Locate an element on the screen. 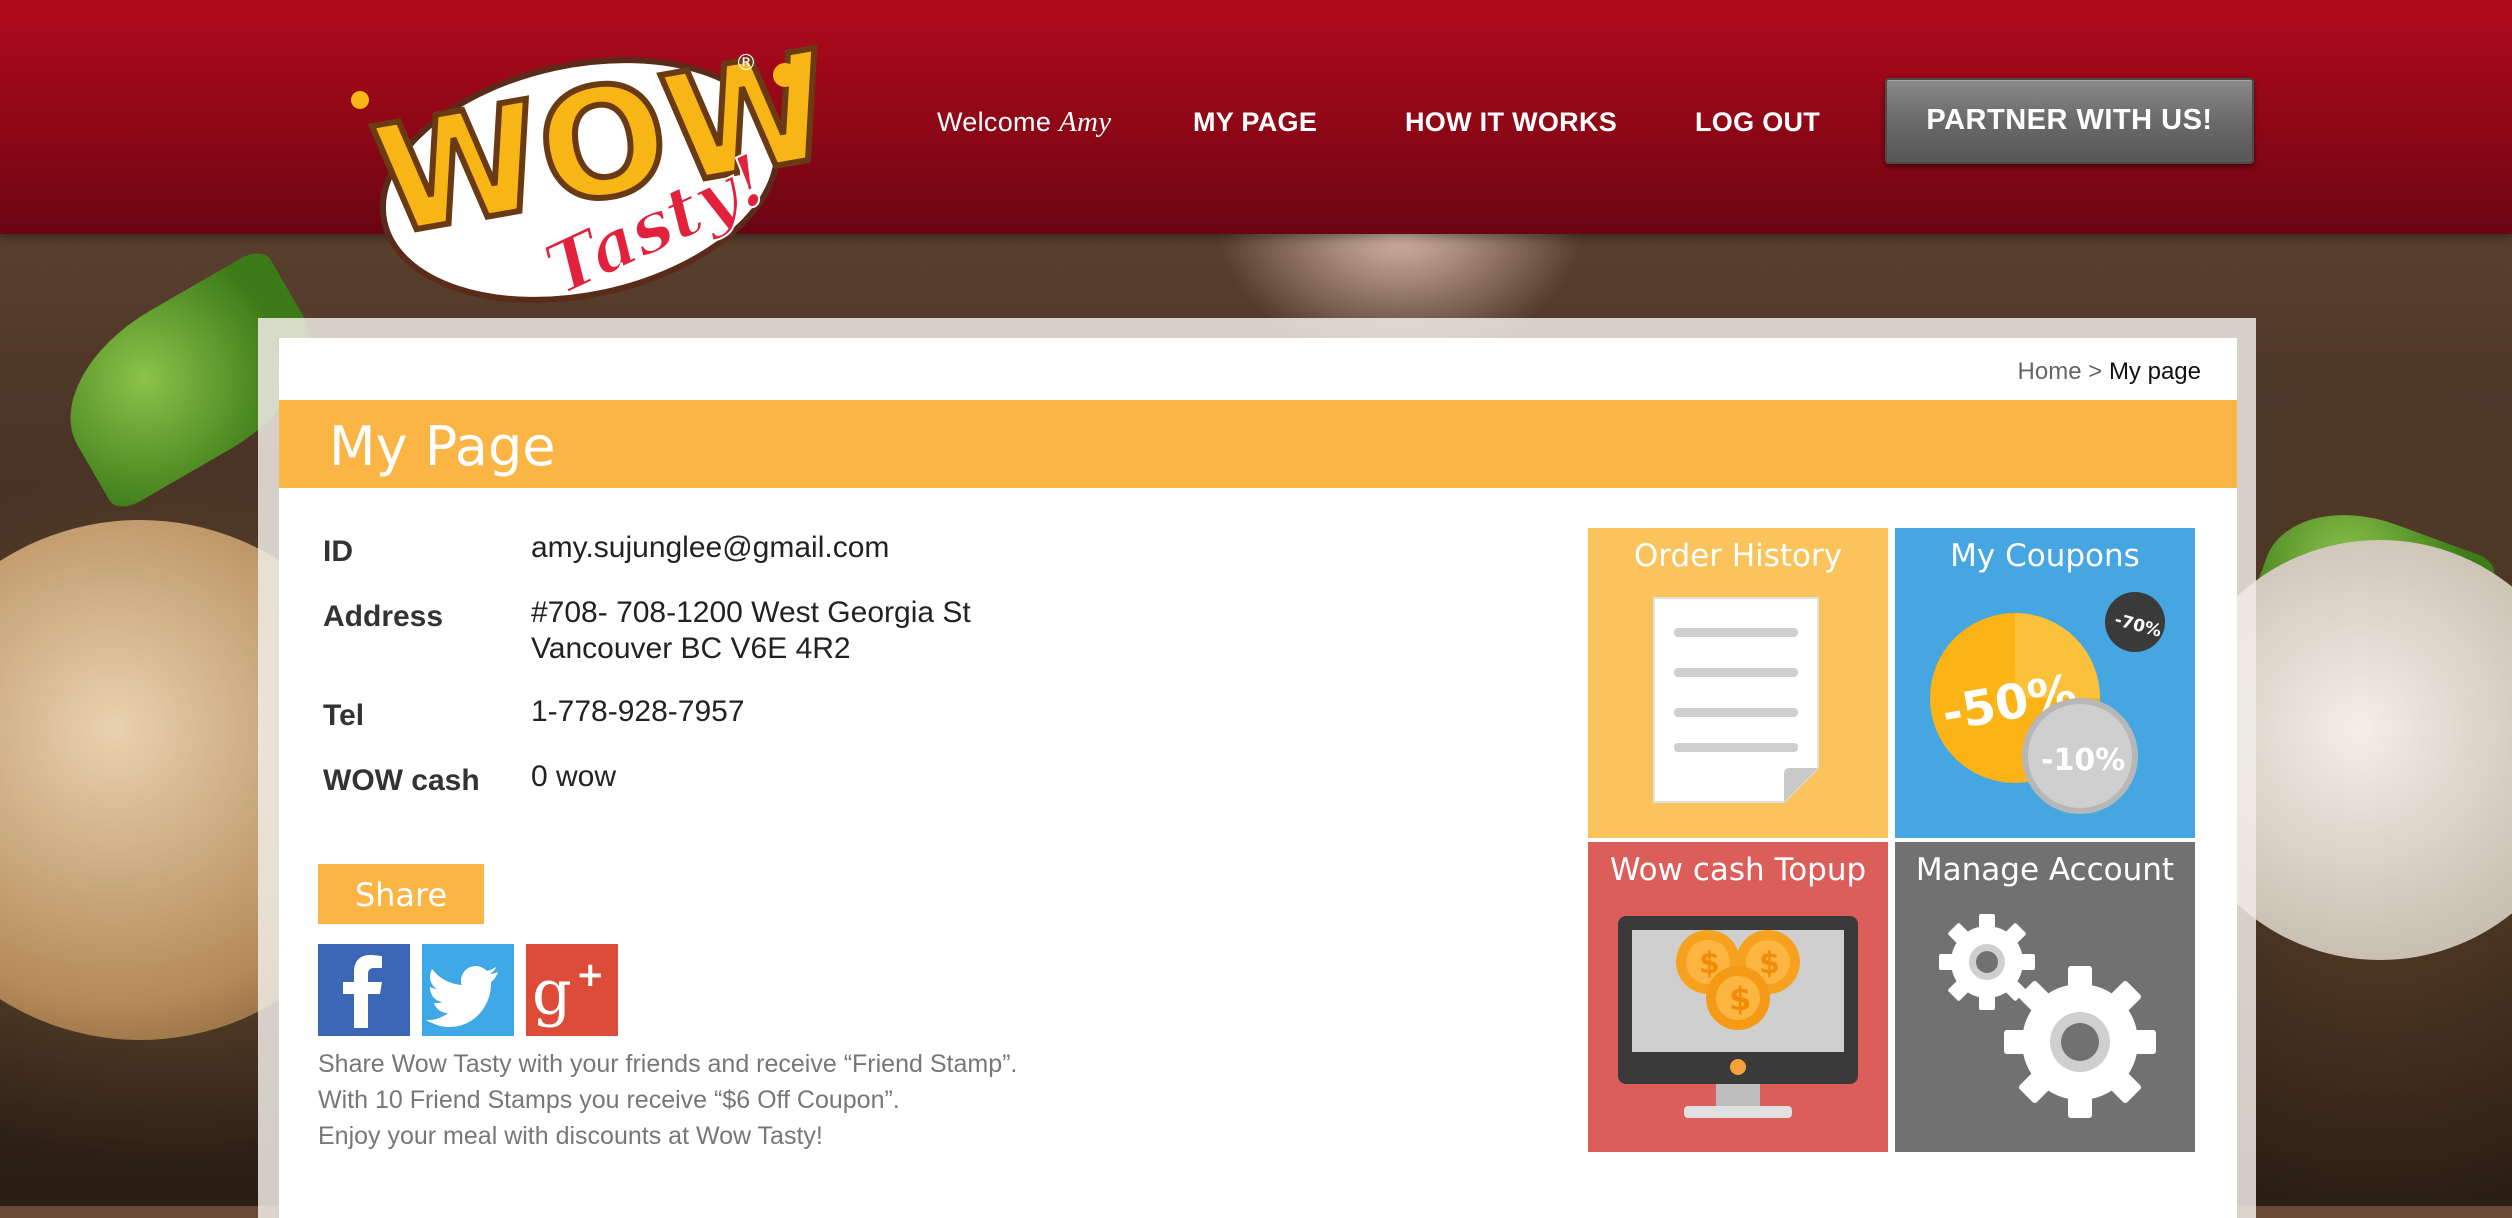  breadcrumb-current: My page is located at coordinates (2154, 371).